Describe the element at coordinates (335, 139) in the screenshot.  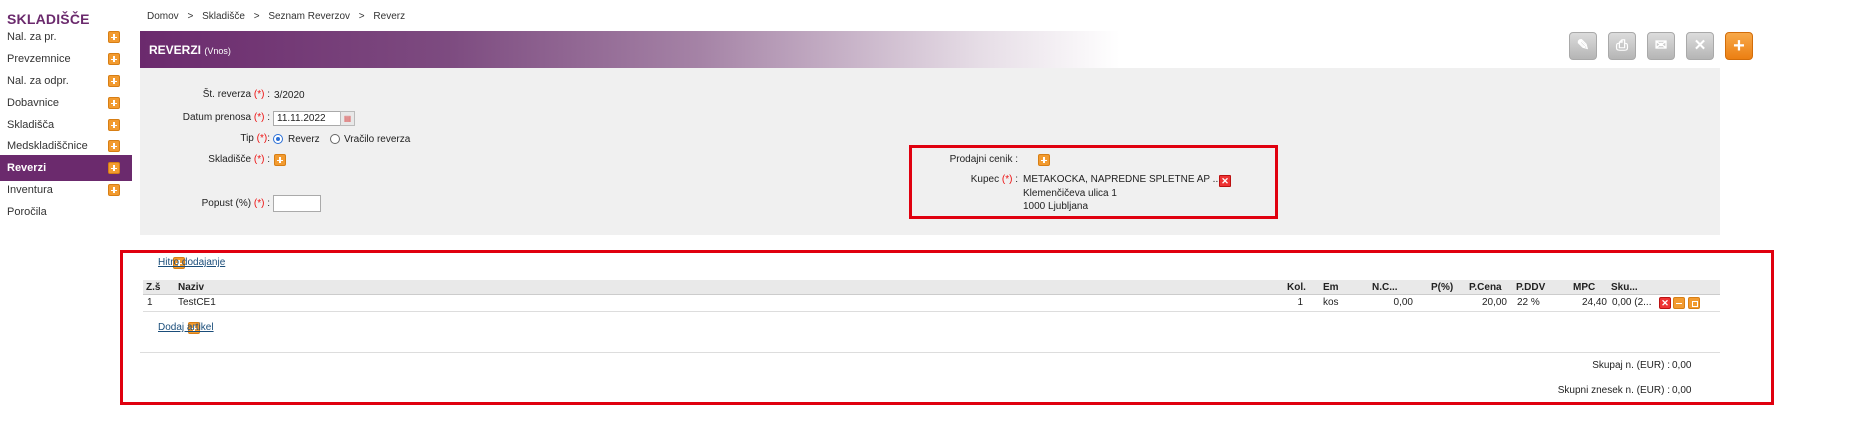
I see `tip-radio-vracilo` at that location.